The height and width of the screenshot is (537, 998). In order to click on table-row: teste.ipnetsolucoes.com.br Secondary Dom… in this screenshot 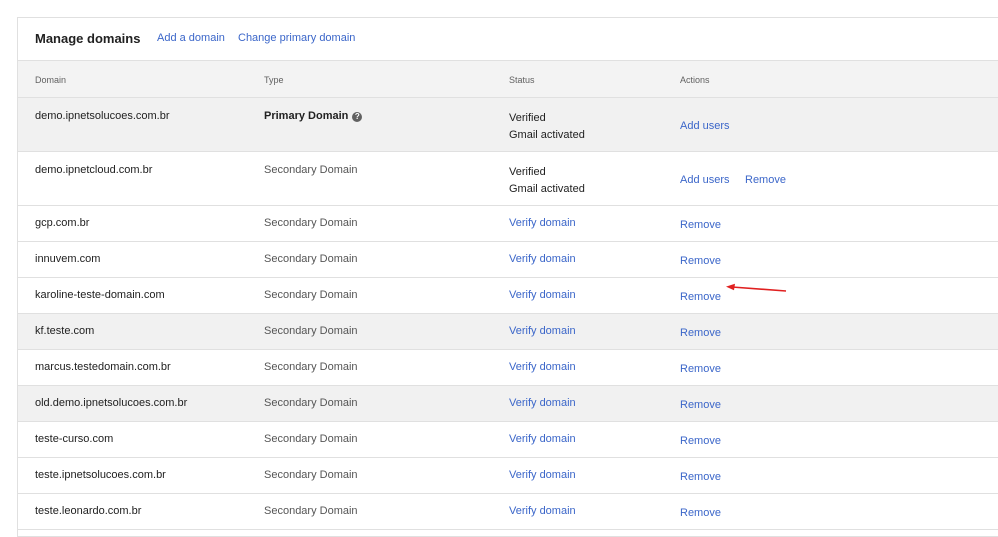, I will do `click(508, 476)`.